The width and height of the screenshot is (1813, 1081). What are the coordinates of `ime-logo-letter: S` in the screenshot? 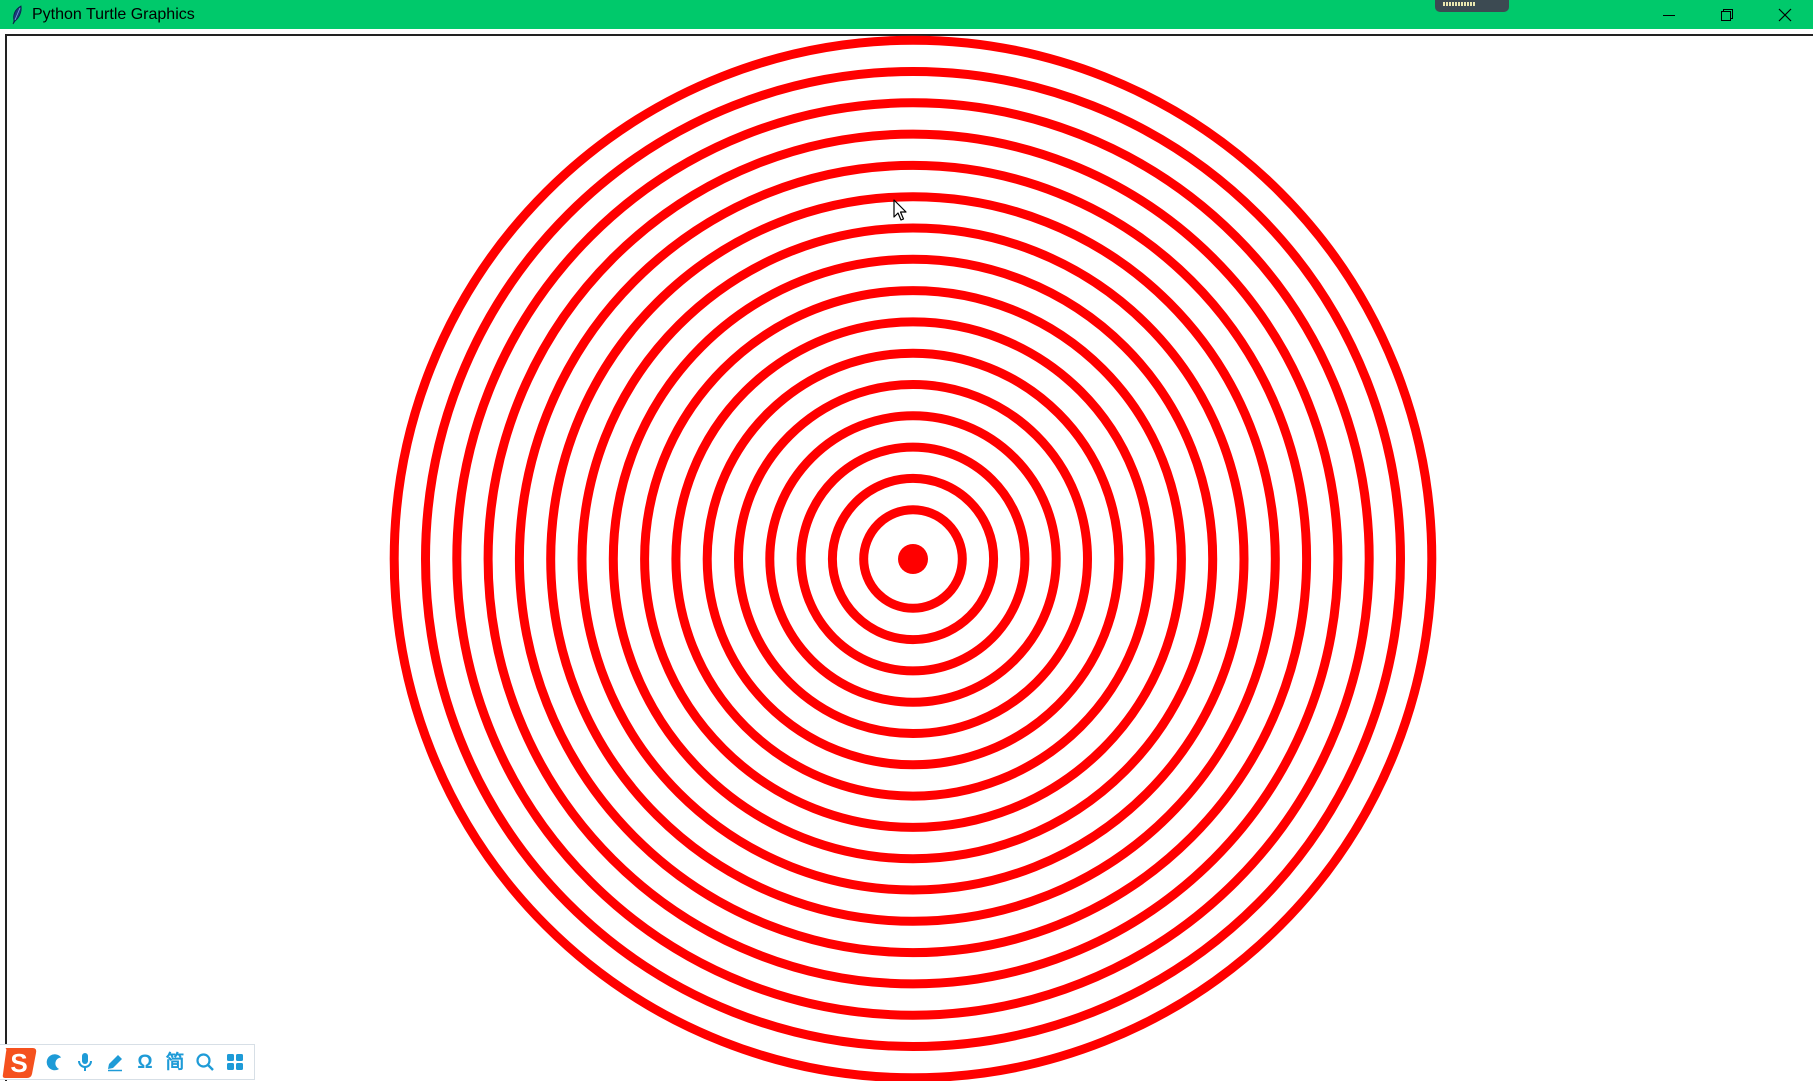 It's located at (18, 1063).